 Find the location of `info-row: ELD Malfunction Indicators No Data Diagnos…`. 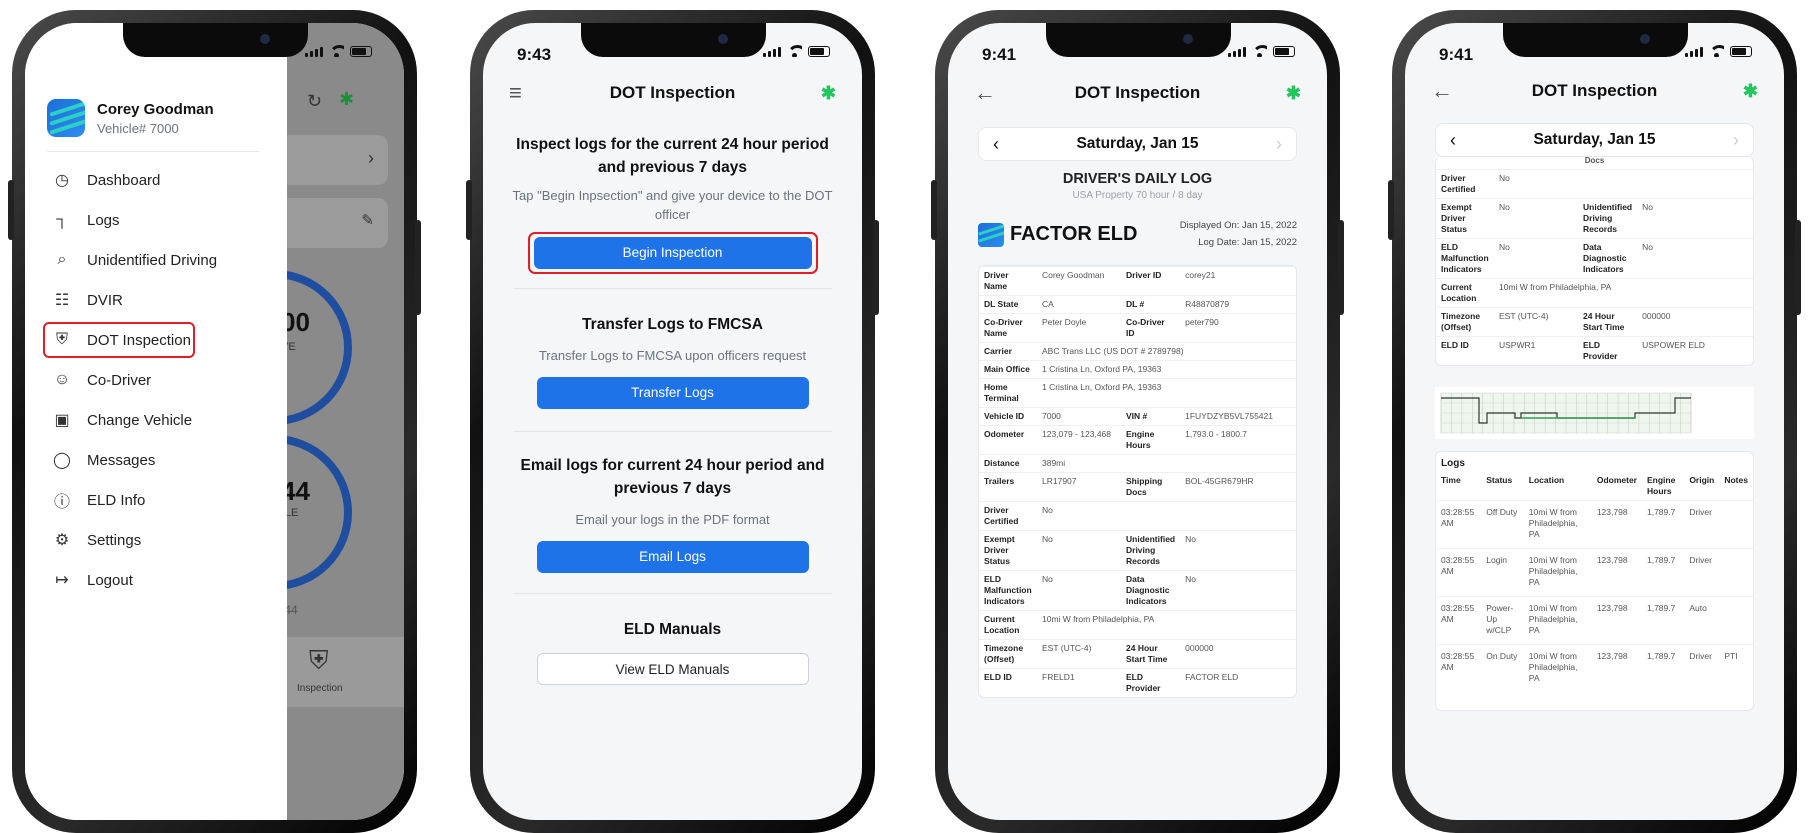

info-row: ELD Malfunction Indicators No Data Diagnos… is located at coordinates (1594, 258).